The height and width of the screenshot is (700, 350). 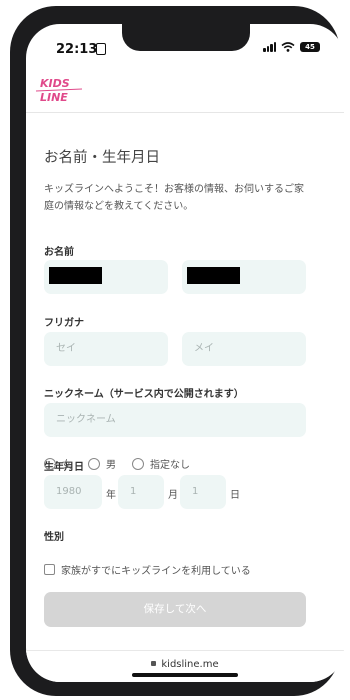 What do you see at coordinates (269, 47) in the screenshot?
I see `cellular-signal-icon` at bounding box center [269, 47].